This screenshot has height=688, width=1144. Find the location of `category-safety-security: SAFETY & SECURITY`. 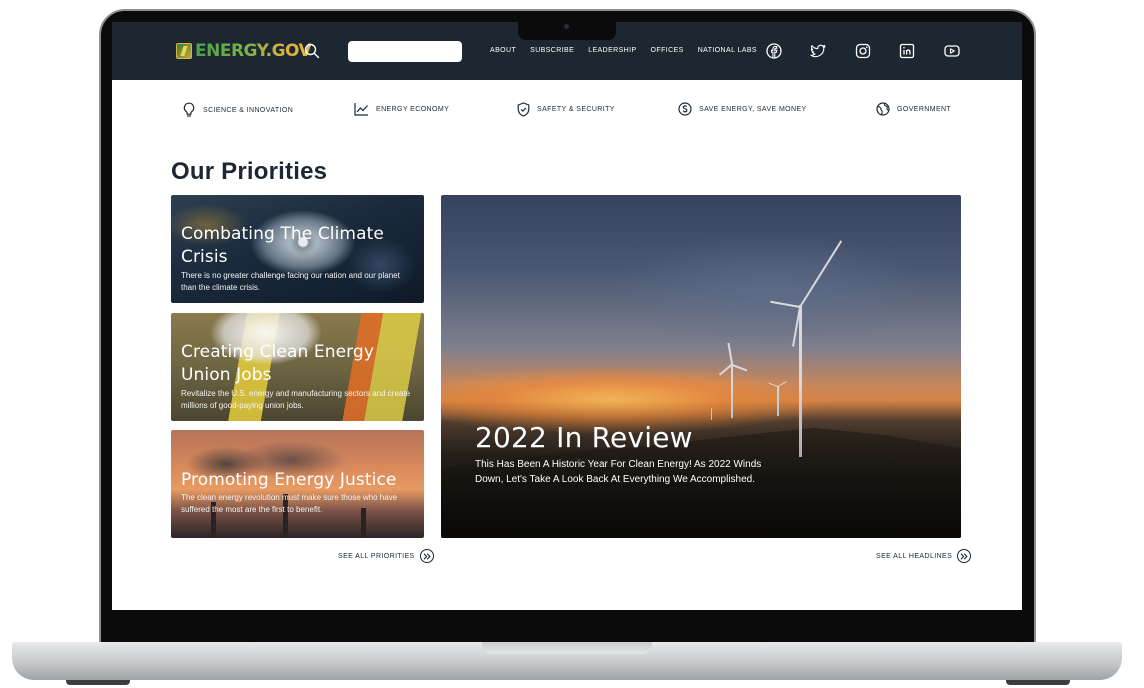

category-safety-security: SAFETY & SECURITY is located at coordinates (566, 109).